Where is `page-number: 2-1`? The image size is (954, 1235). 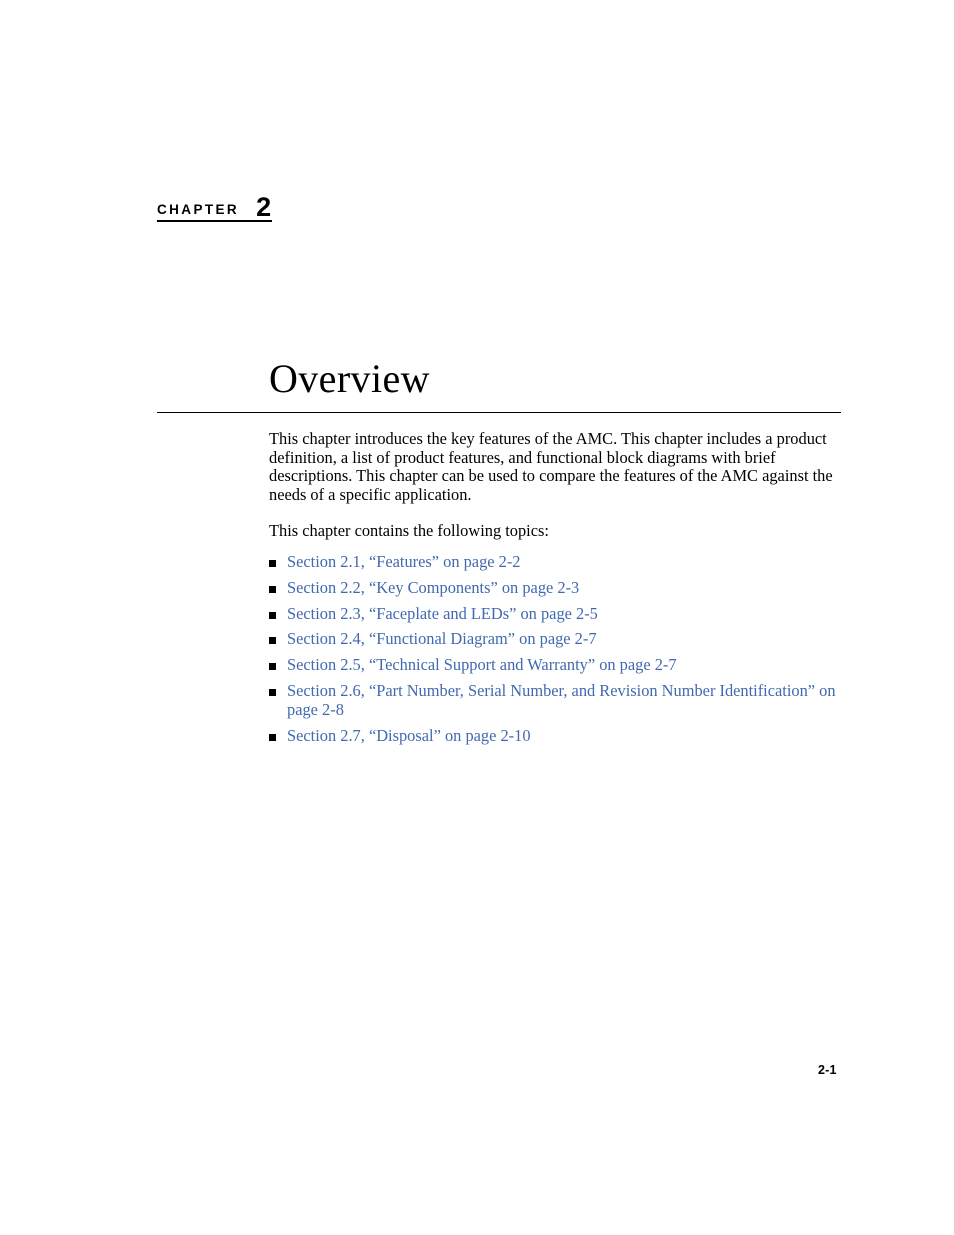 page-number: 2-1 is located at coordinates (827, 1070).